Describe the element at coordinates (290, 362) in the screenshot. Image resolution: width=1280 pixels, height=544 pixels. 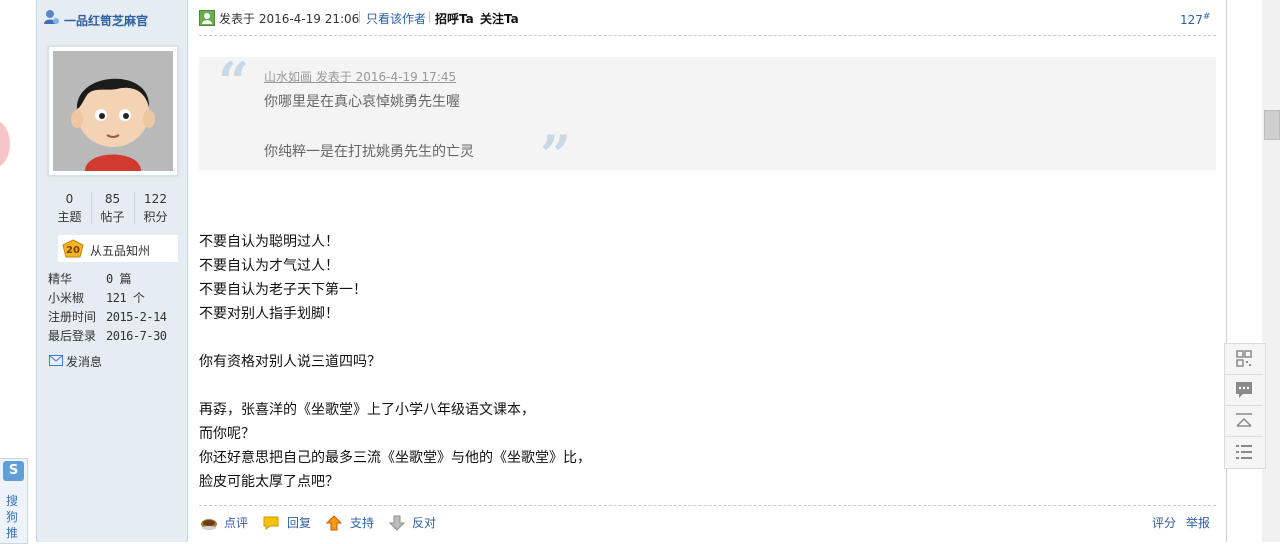
I see `body-line: 你有资格对别人说三道四吗？` at that location.